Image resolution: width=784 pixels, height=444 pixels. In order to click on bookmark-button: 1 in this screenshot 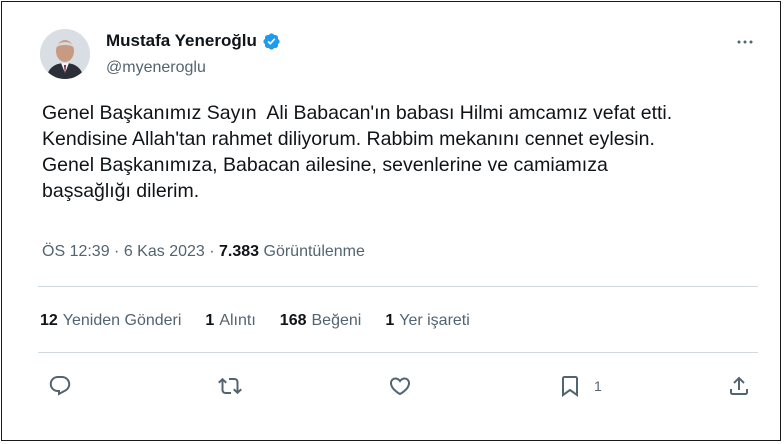, I will do `click(580, 386)`.